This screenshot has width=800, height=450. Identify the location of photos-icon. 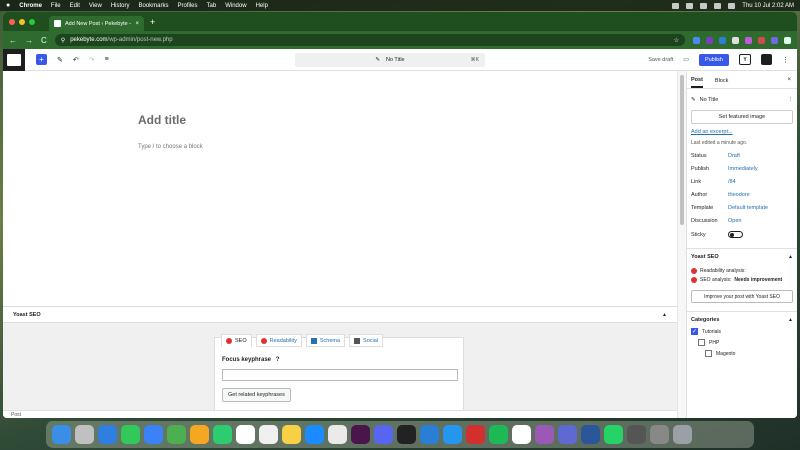
(199, 434).